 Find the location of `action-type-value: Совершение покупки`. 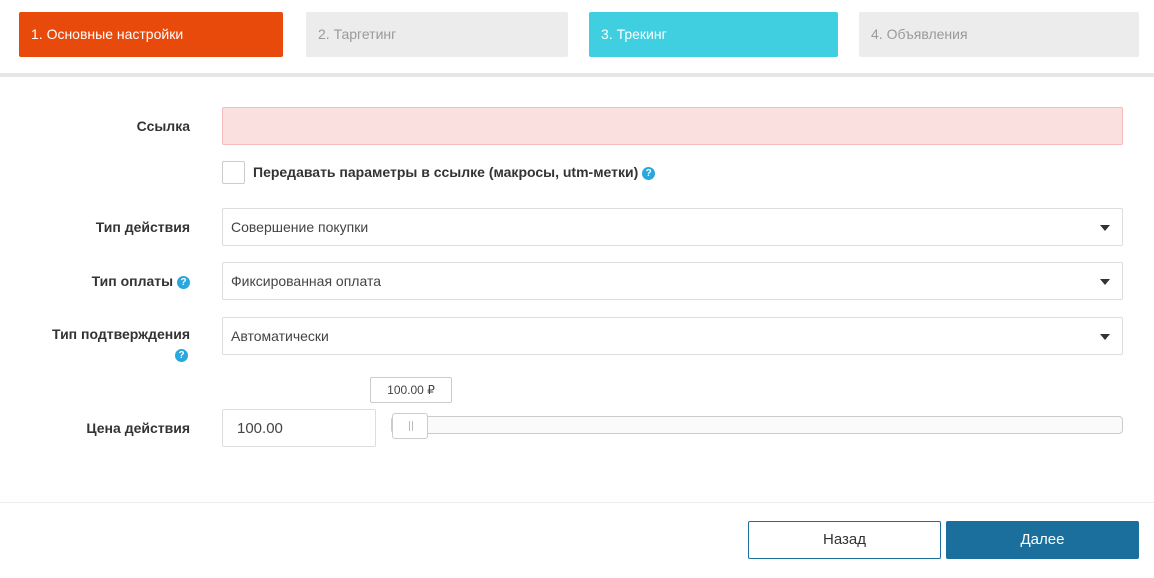

action-type-value: Совершение покупки is located at coordinates (300, 227).